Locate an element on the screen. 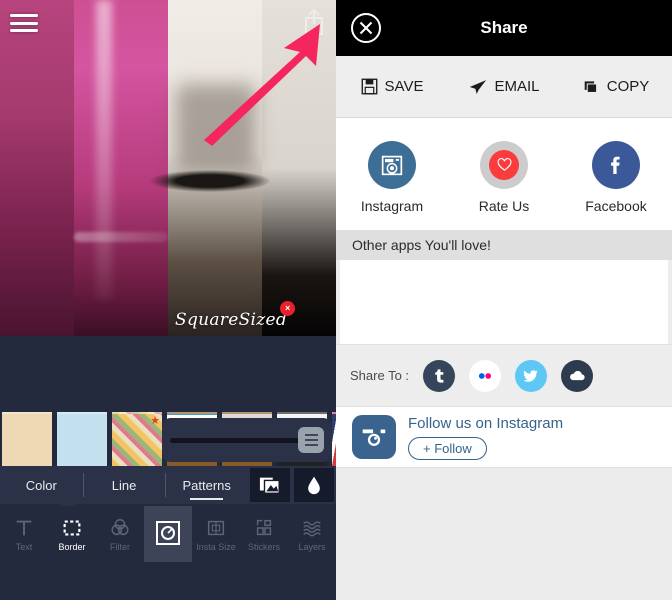 This screenshot has height=600, width=672. action-label: COPY is located at coordinates (628, 86).